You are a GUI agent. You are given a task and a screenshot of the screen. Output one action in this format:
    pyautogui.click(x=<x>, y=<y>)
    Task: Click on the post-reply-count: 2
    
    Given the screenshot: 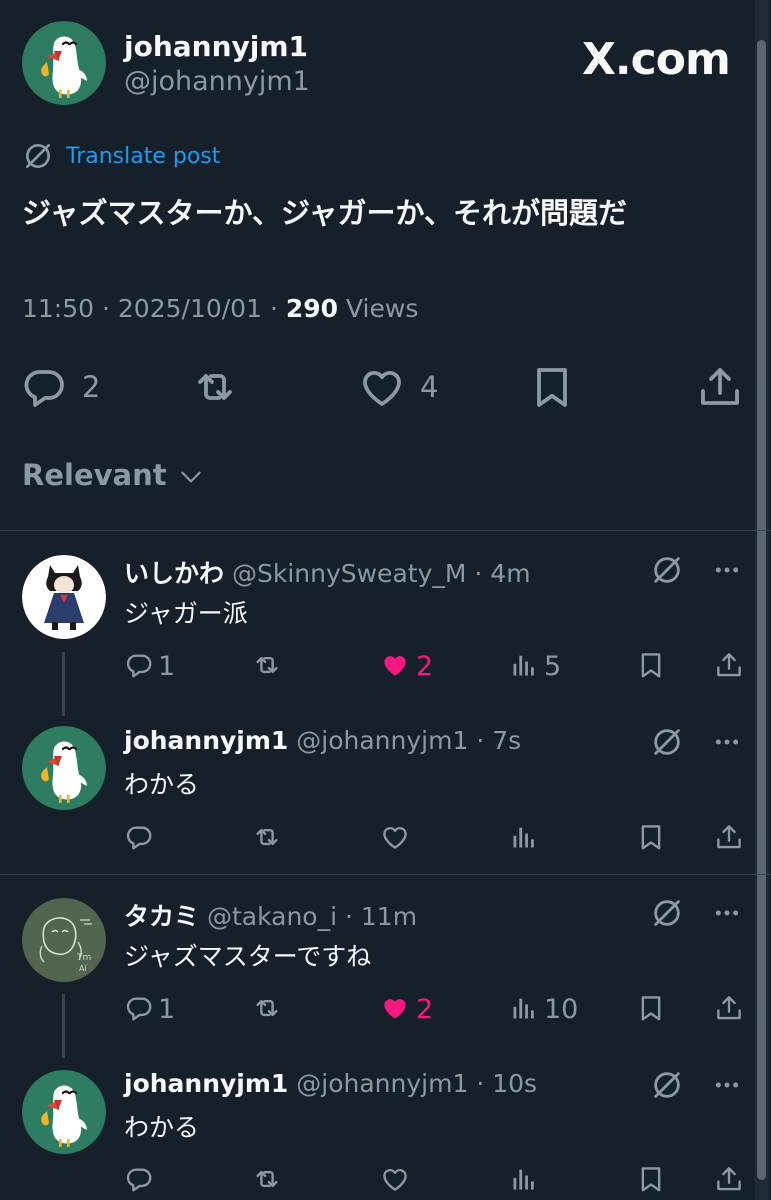 What is the action you would take?
    pyautogui.click(x=91, y=387)
    